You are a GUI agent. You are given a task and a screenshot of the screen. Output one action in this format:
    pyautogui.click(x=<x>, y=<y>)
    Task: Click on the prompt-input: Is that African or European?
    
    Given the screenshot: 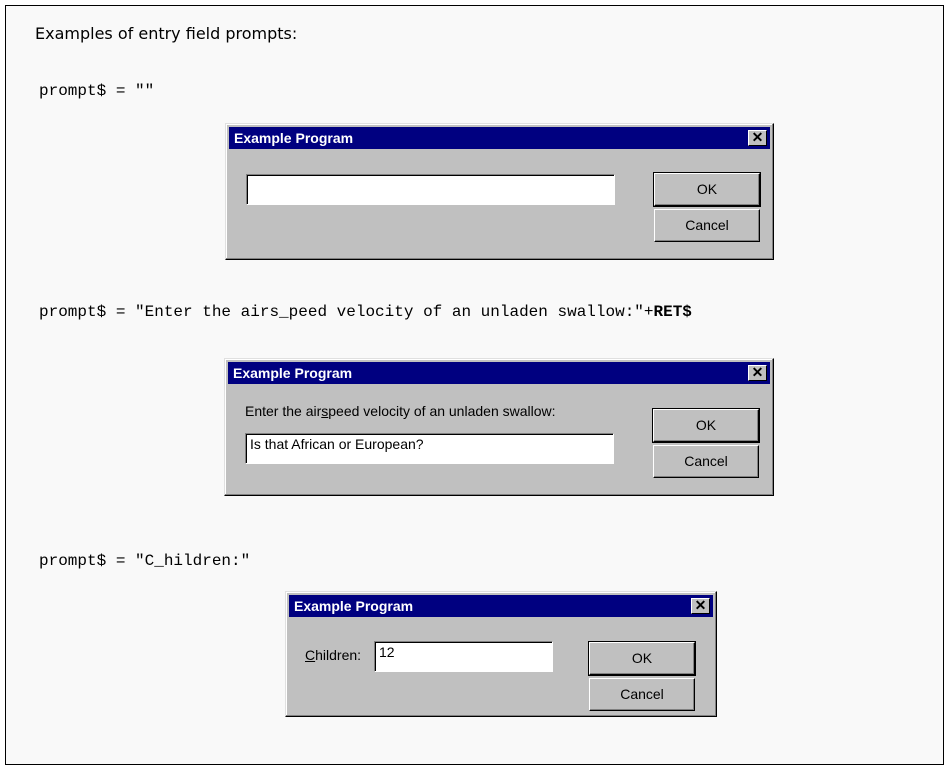 What is the action you would take?
    pyautogui.click(x=429, y=448)
    